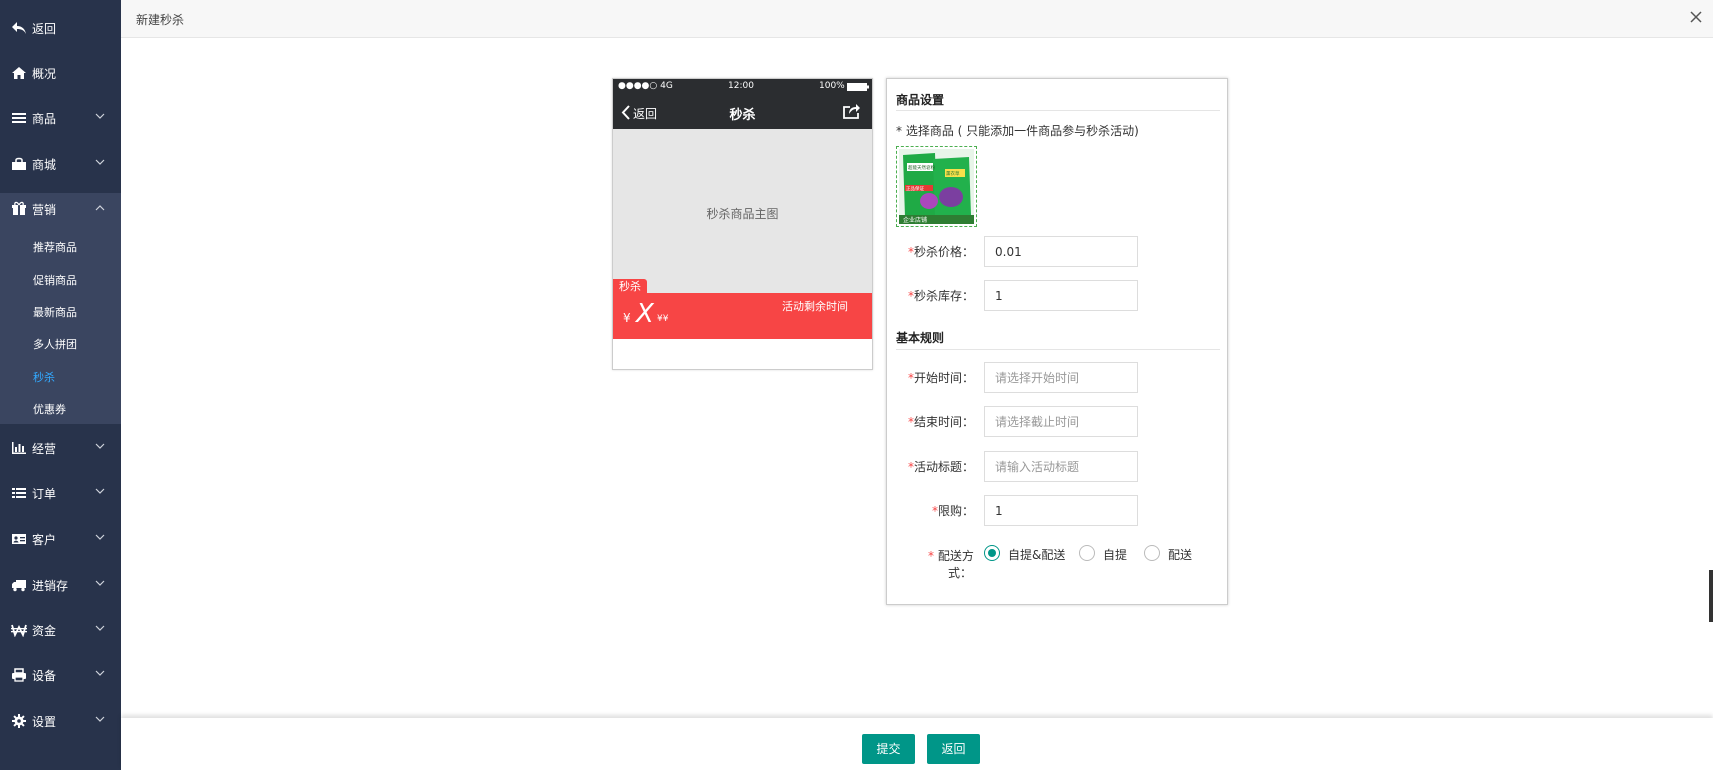 The height and width of the screenshot is (770, 1713). Describe the element at coordinates (1061, 251) in the screenshot. I see `seckill-price-input: 0.01` at that location.